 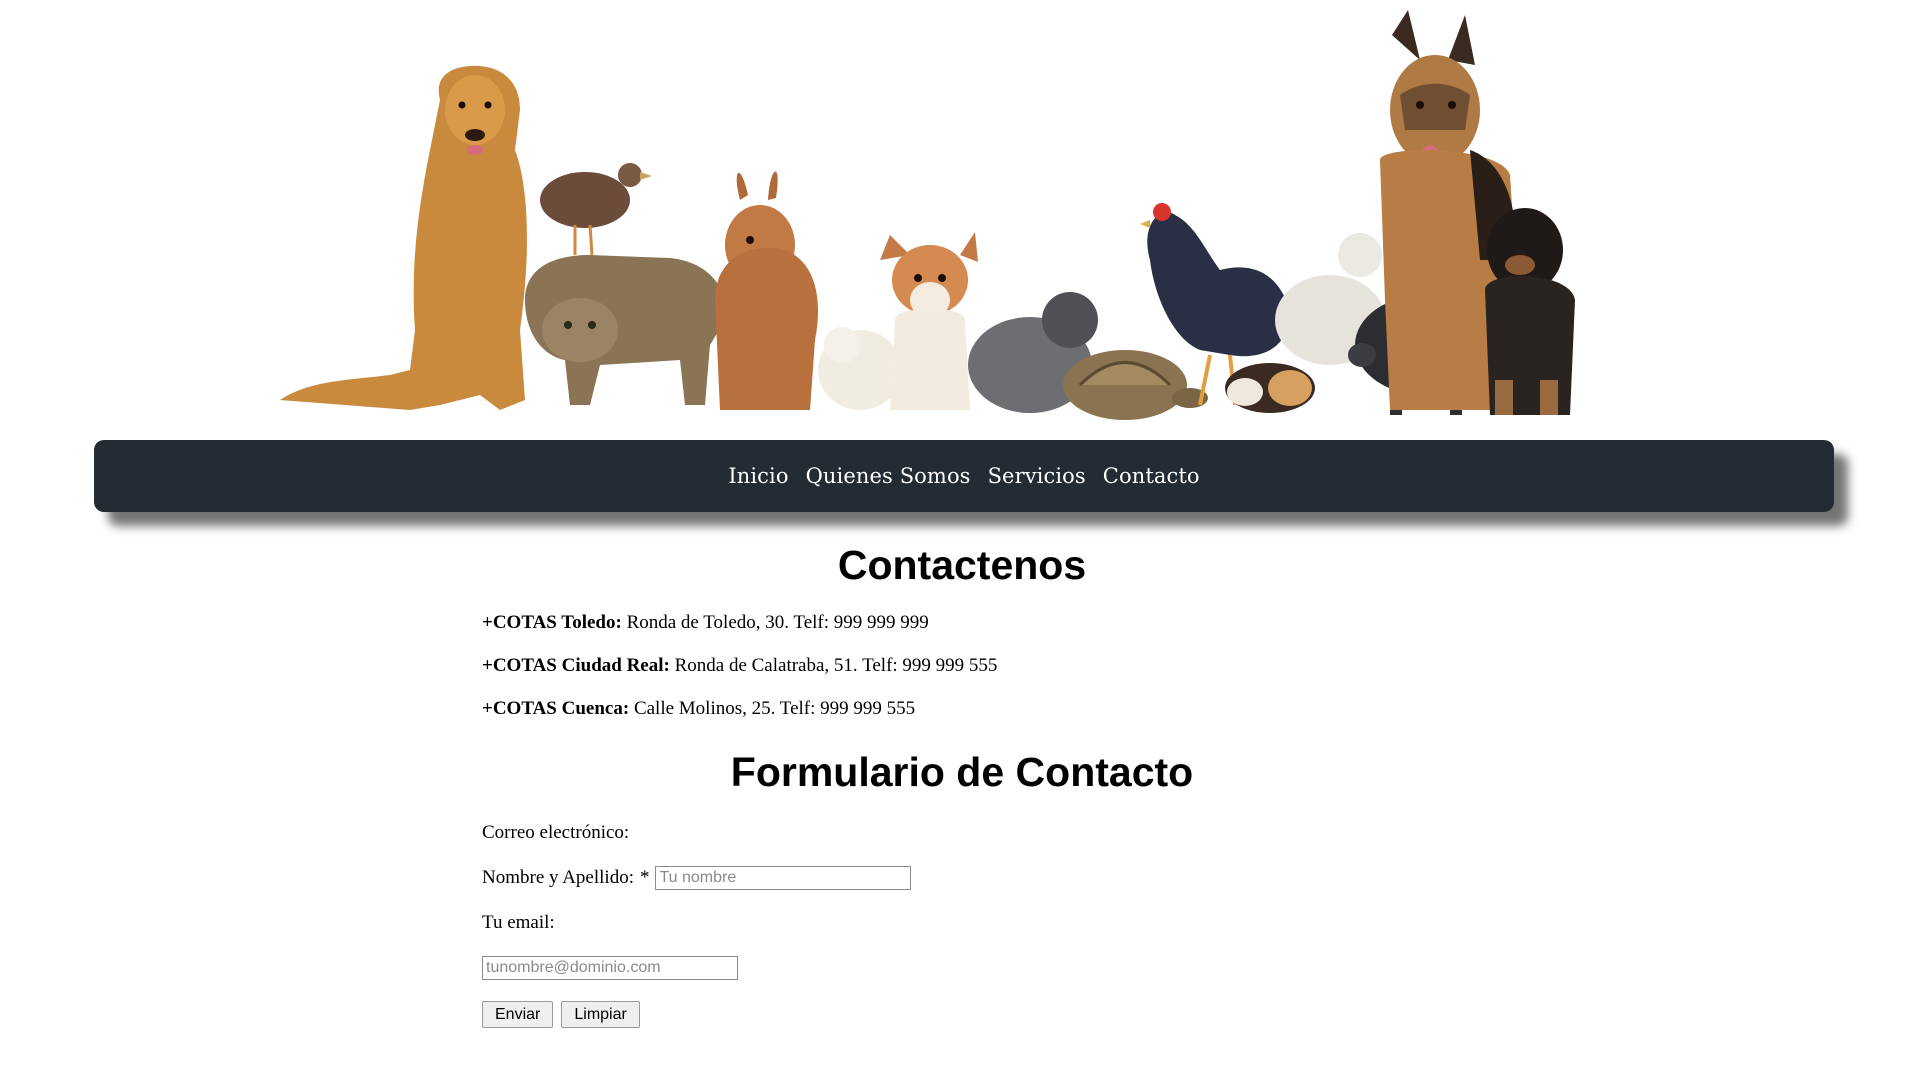 I want to click on golden-retriever-figure, so click(x=403, y=237).